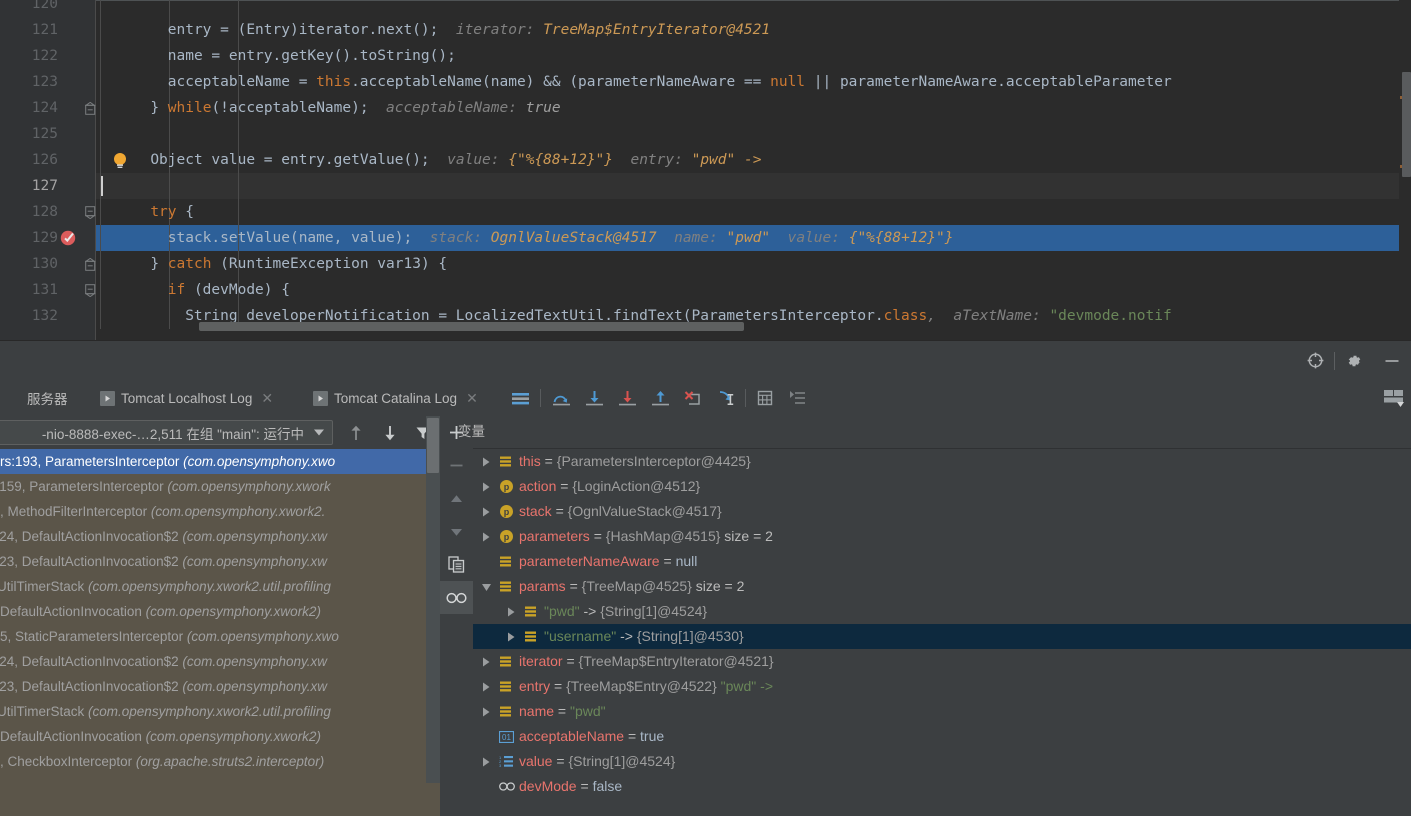 The width and height of the screenshot is (1411, 816). What do you see at coordinates (591, 736) in the screenshot?
I see `variable-text: acceptableName = true` at bounding box center [591, 736].